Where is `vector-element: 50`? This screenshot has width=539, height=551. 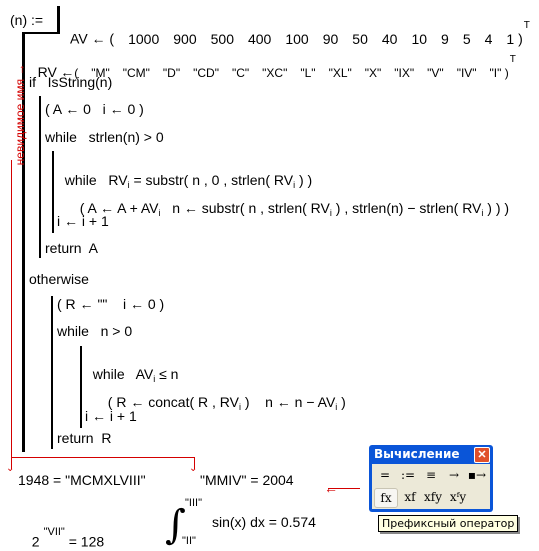
vector-element: 50 is located at coordinates (360, 38).